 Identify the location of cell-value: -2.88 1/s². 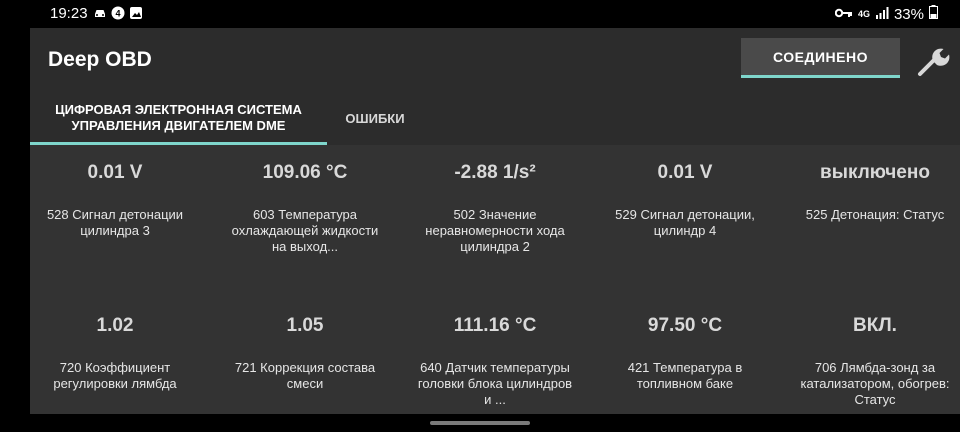
(495, 172).